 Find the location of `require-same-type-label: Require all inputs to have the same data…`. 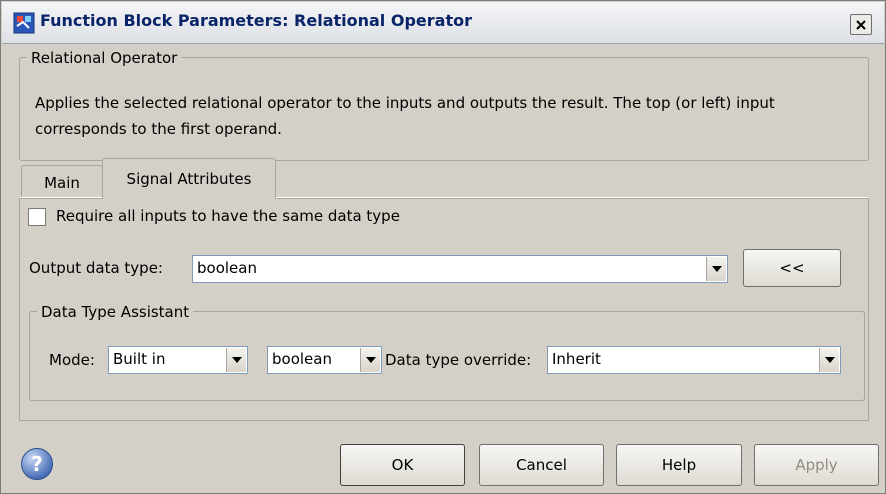

require-same-type-label: Require all inputs to have the same data… is located at coordinates (228, 216).